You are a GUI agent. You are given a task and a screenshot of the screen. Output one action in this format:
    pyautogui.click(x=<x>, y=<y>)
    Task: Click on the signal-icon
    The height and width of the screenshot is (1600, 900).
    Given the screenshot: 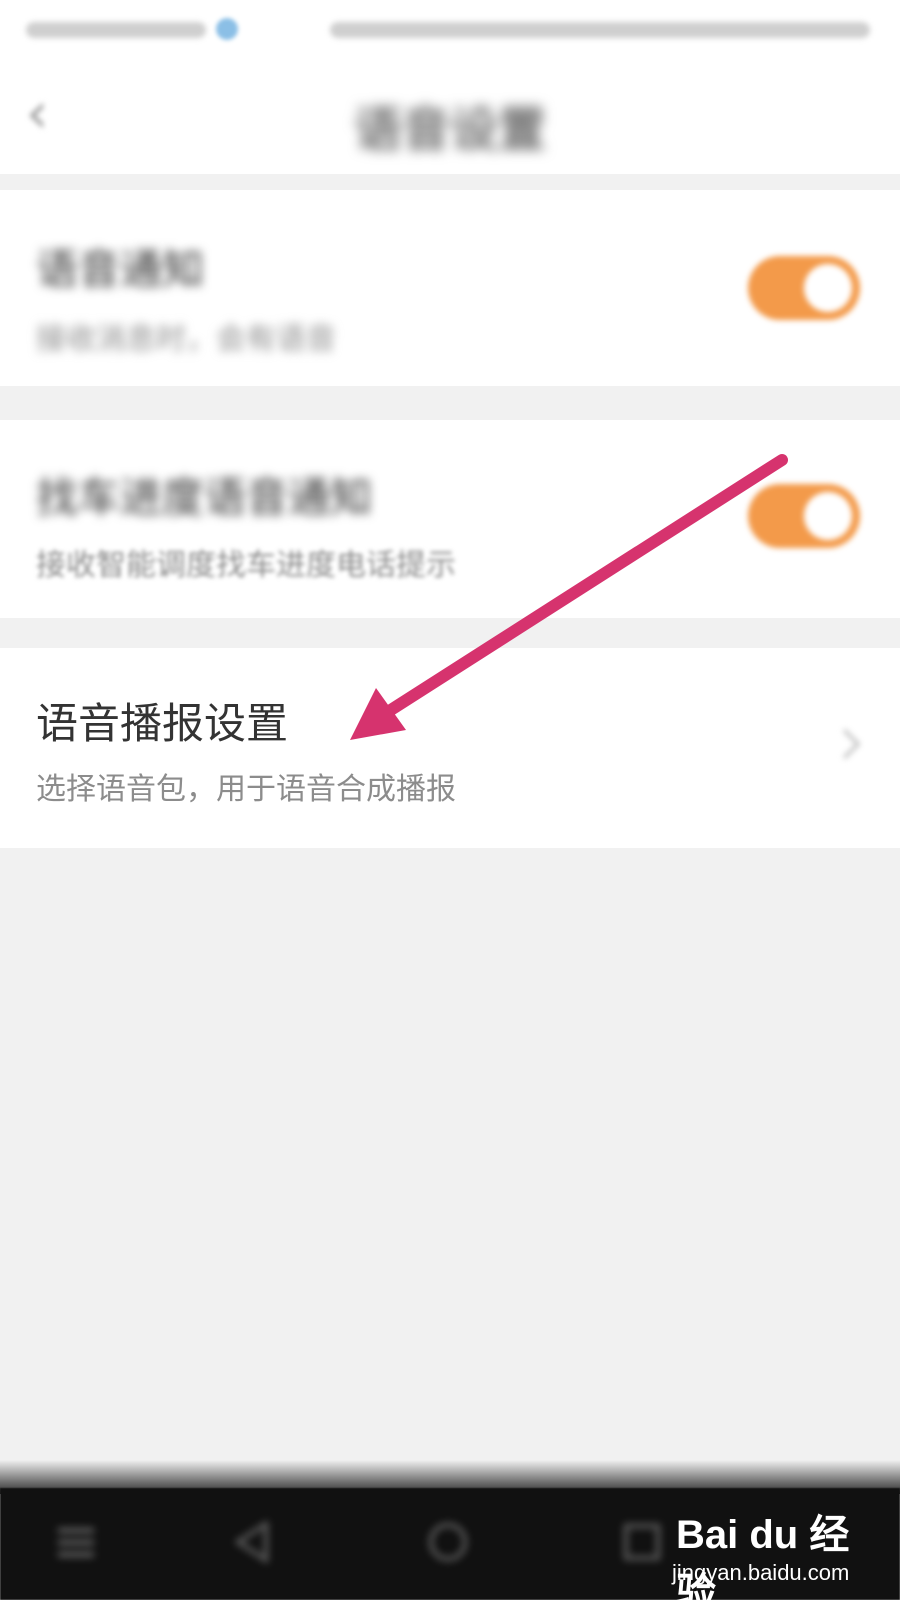 What is the action you would take?
    pyautogui.click(x=227, y=29)
    